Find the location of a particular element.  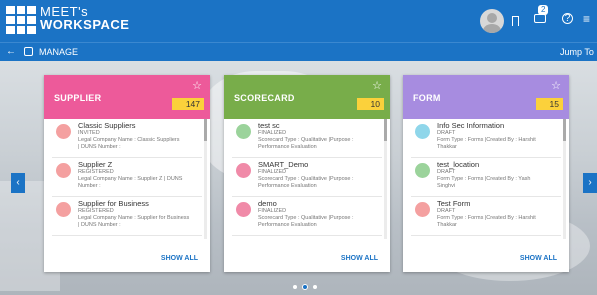

item-title: SMART_Demo is located at coordinates (283, 164).